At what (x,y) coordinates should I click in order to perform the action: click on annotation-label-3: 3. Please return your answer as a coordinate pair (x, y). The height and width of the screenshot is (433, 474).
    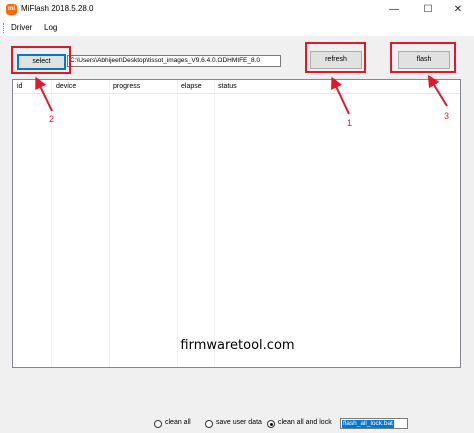
    Looking at the image, I should click on (447, 116).